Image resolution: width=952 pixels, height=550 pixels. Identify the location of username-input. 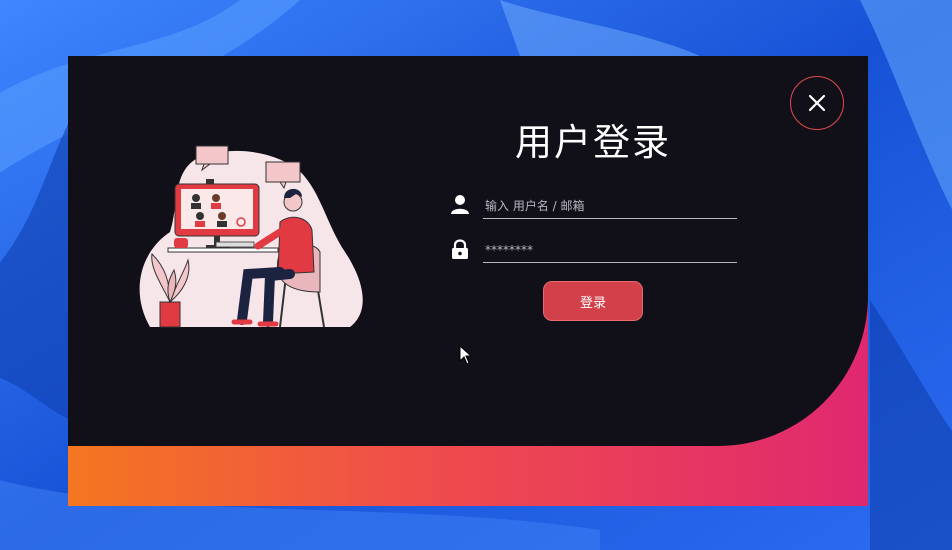
(610, 206).